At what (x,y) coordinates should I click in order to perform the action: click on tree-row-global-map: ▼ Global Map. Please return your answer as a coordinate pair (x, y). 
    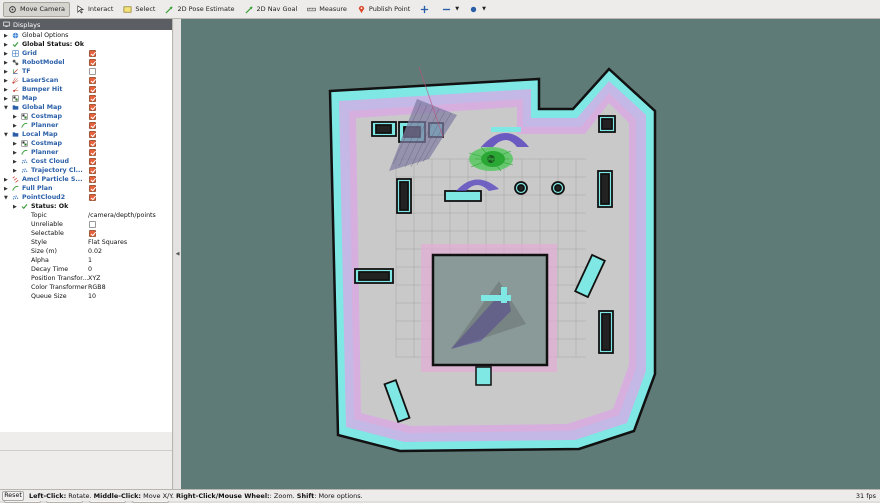
    Looking at the image, I should click on (86, 107).